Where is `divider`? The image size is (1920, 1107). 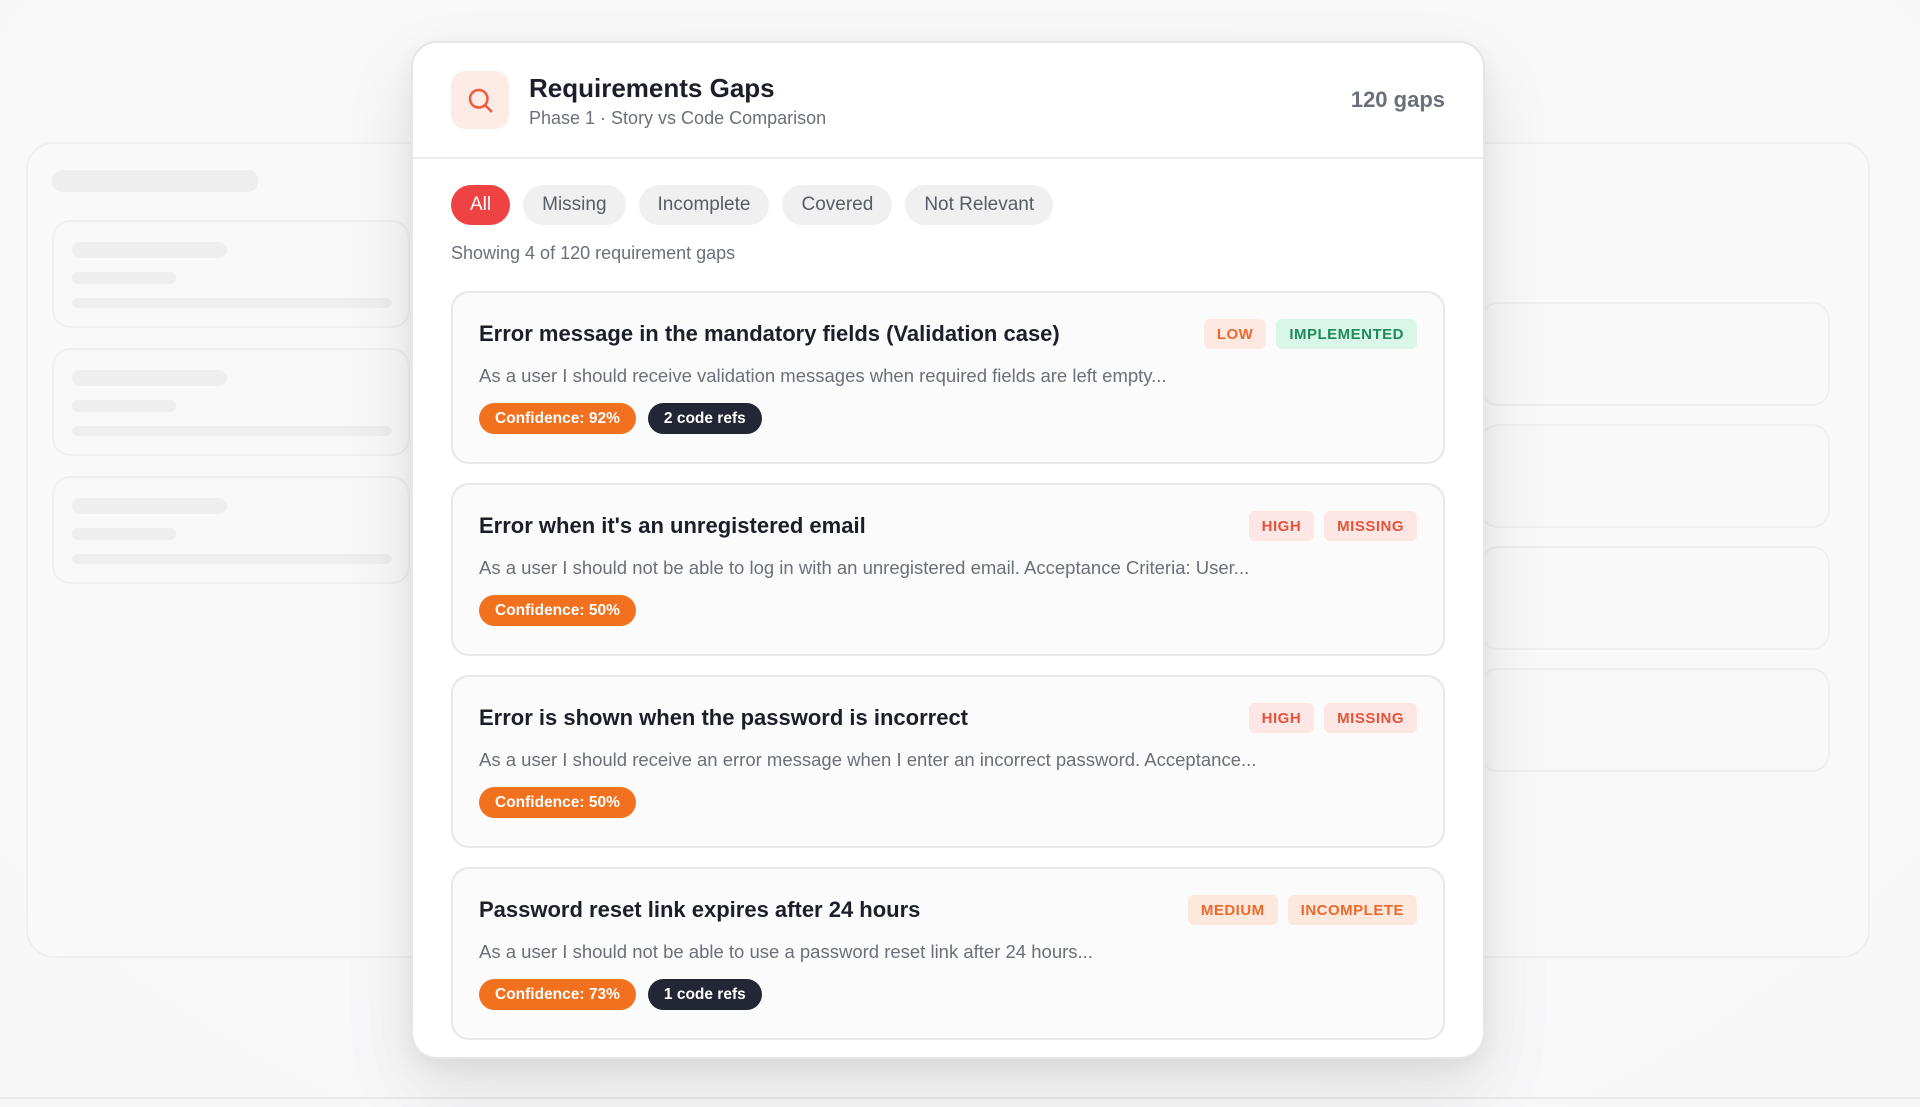 divider is located at coordinates (960, 1098).